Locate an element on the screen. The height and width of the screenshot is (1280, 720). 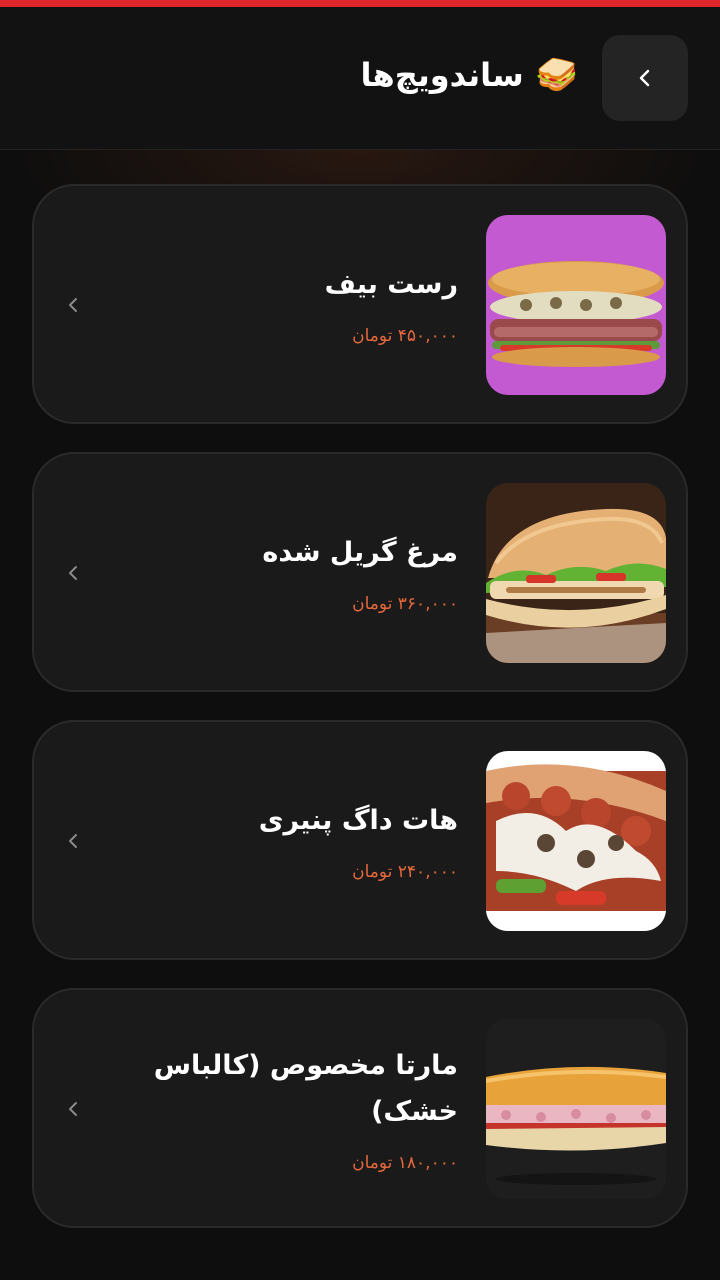
product-name: مارتا مخصوص (کالباس خشک) is located at coordinates (305, 1088).